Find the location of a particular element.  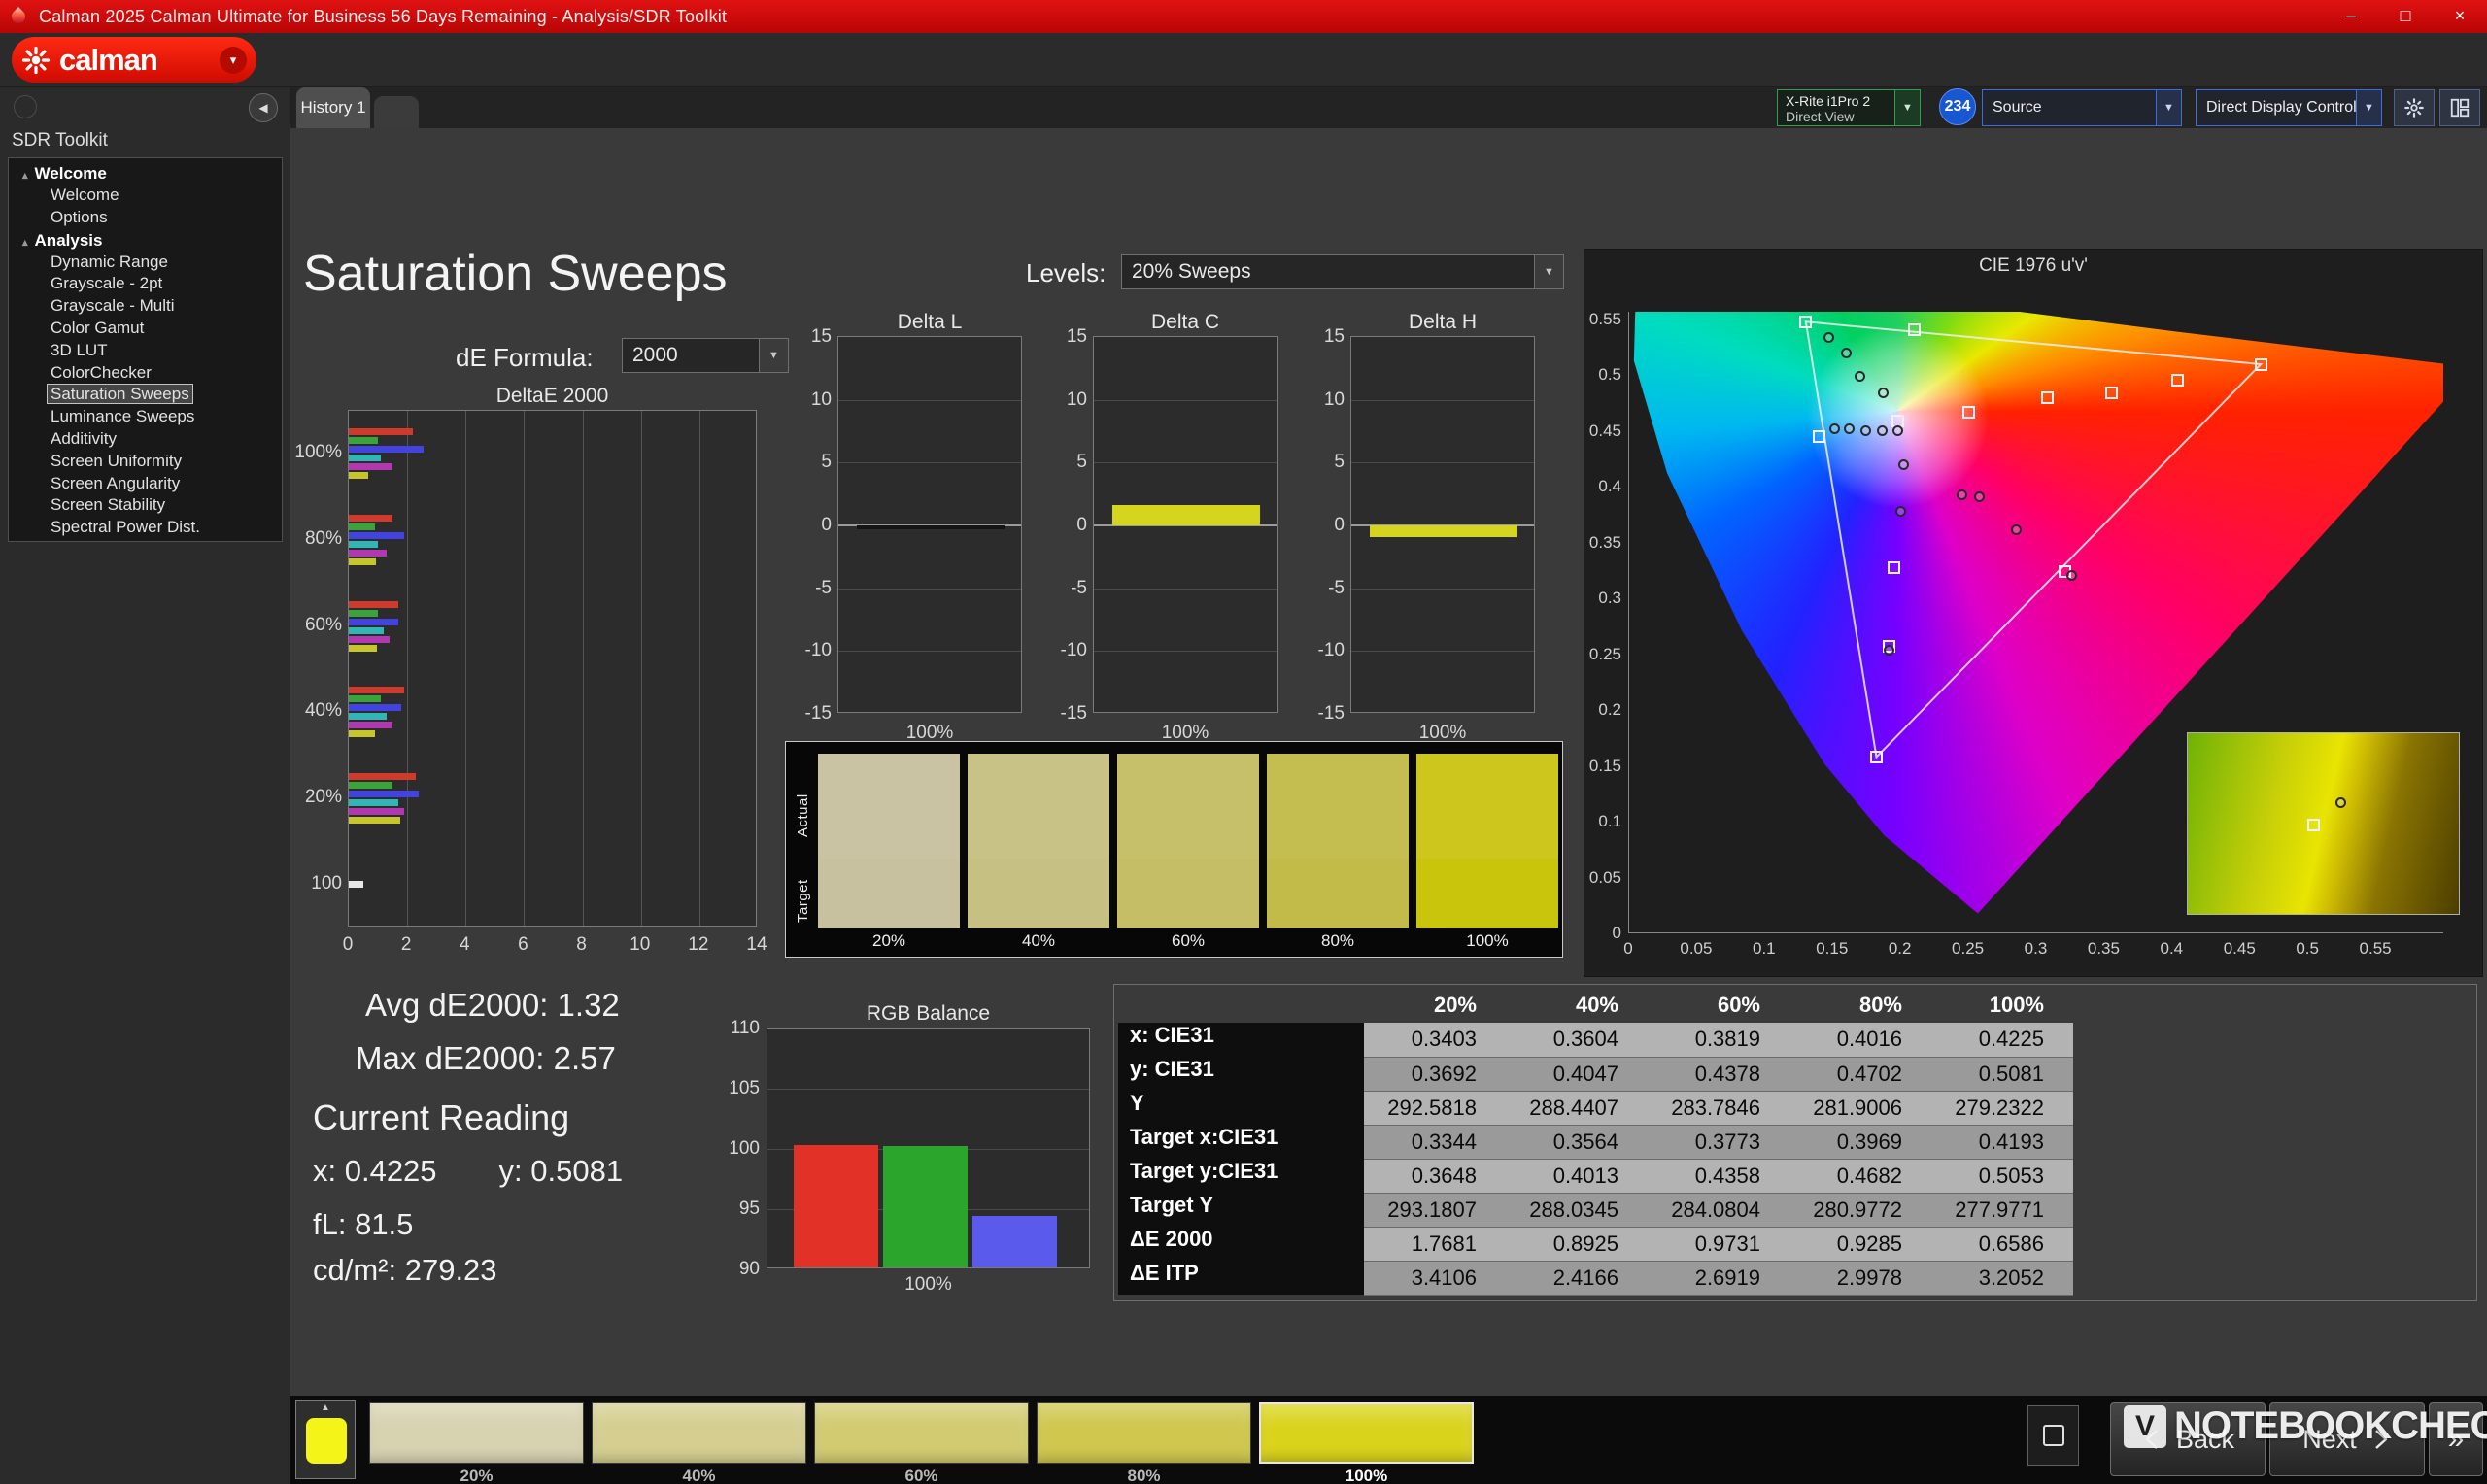

sidebar-item-spectral-power-dist: Spectral Power Dist. is located at coordinates (145, 528).